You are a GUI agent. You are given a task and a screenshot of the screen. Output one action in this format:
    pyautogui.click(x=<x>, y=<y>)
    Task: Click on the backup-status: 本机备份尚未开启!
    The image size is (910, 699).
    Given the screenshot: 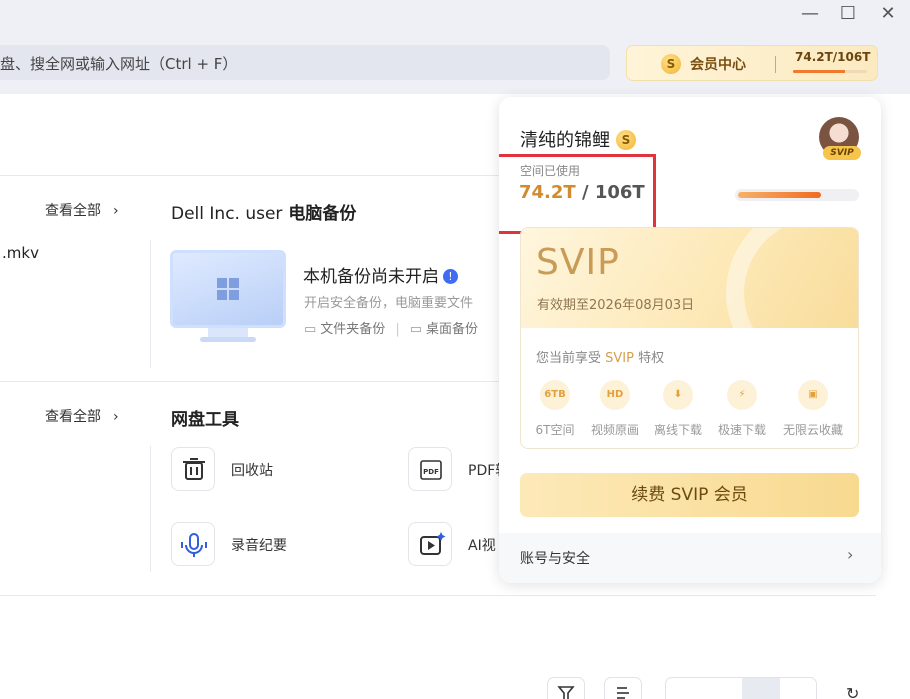 What is the action you would take?
    pyautogui.click(x=380, y=274)
    